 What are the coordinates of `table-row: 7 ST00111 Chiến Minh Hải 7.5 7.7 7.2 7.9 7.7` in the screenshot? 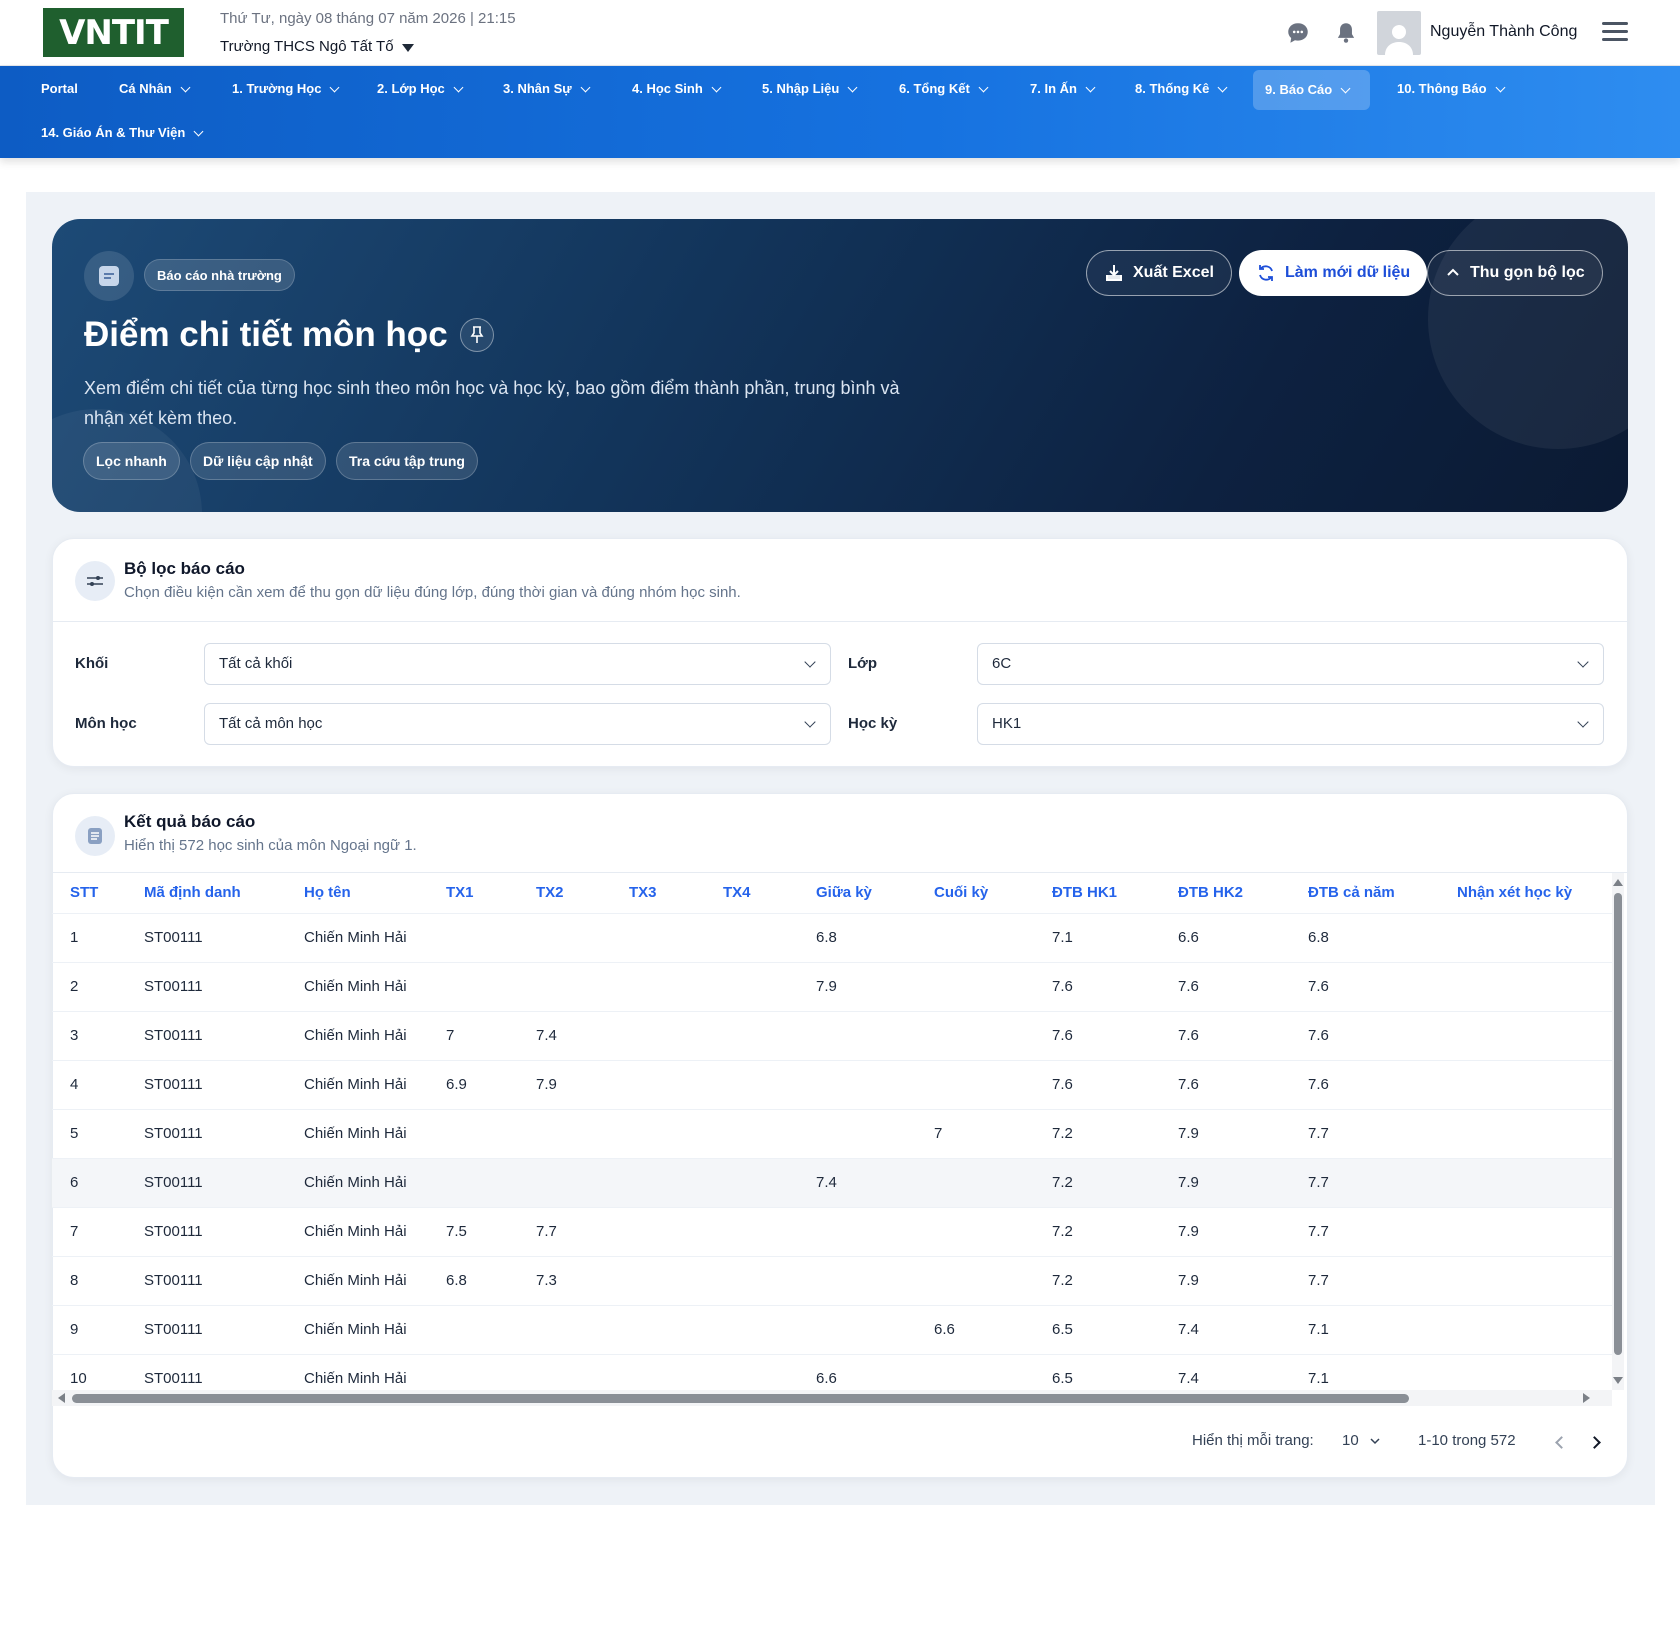 It's located at (832, 1231).